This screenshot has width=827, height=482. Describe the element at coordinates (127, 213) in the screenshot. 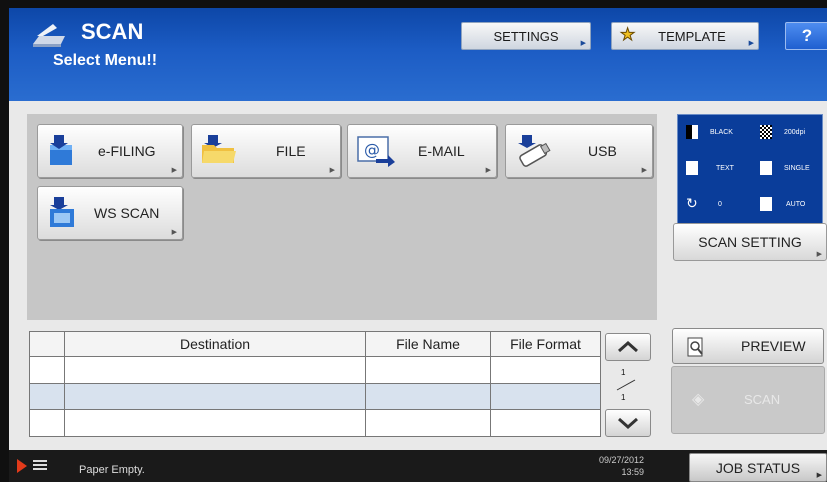

I see `ws-scan-label: WS SCAN` at that location.